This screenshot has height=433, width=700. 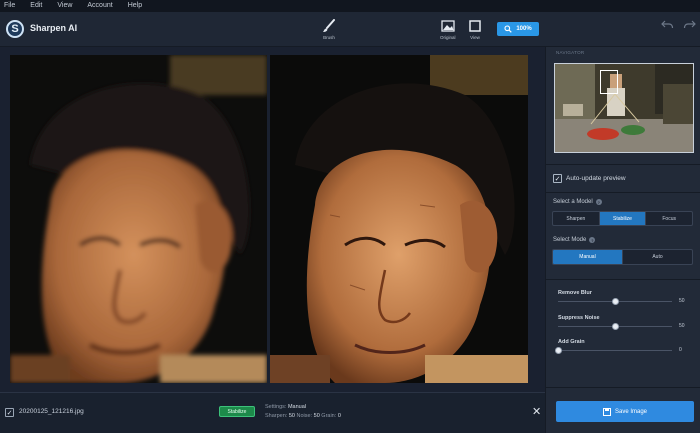 What do you see at coordinates (36, 6) in the screenshot?
I see `menu-edit: Edit` at bounding box center [36, 6].